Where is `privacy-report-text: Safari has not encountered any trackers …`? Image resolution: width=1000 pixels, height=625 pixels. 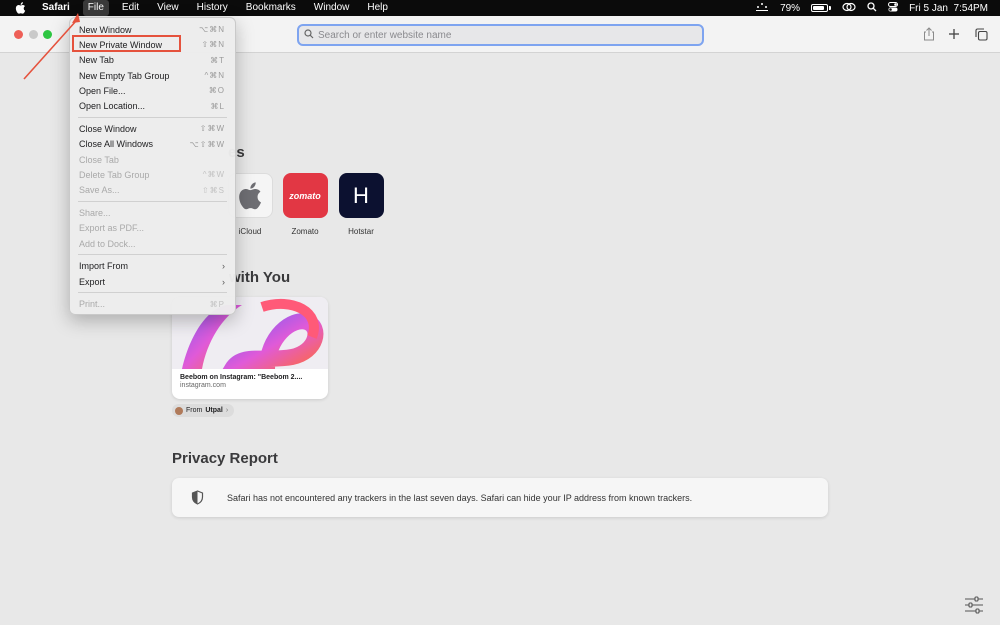 privacy-report-text: Safari has not encountered any trackers … is located at coordinates (460, 497).